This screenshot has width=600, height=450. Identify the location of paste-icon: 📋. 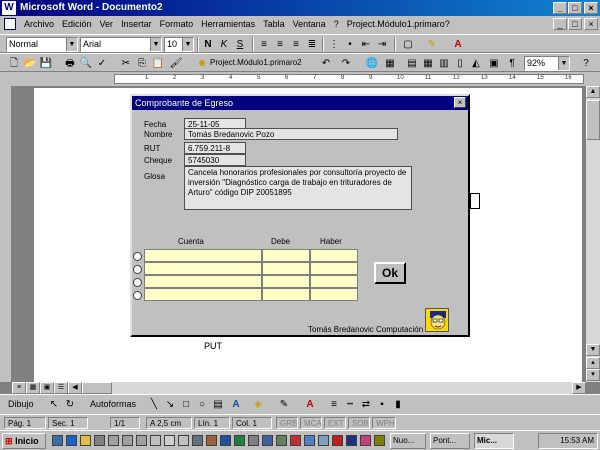
(158, 63).